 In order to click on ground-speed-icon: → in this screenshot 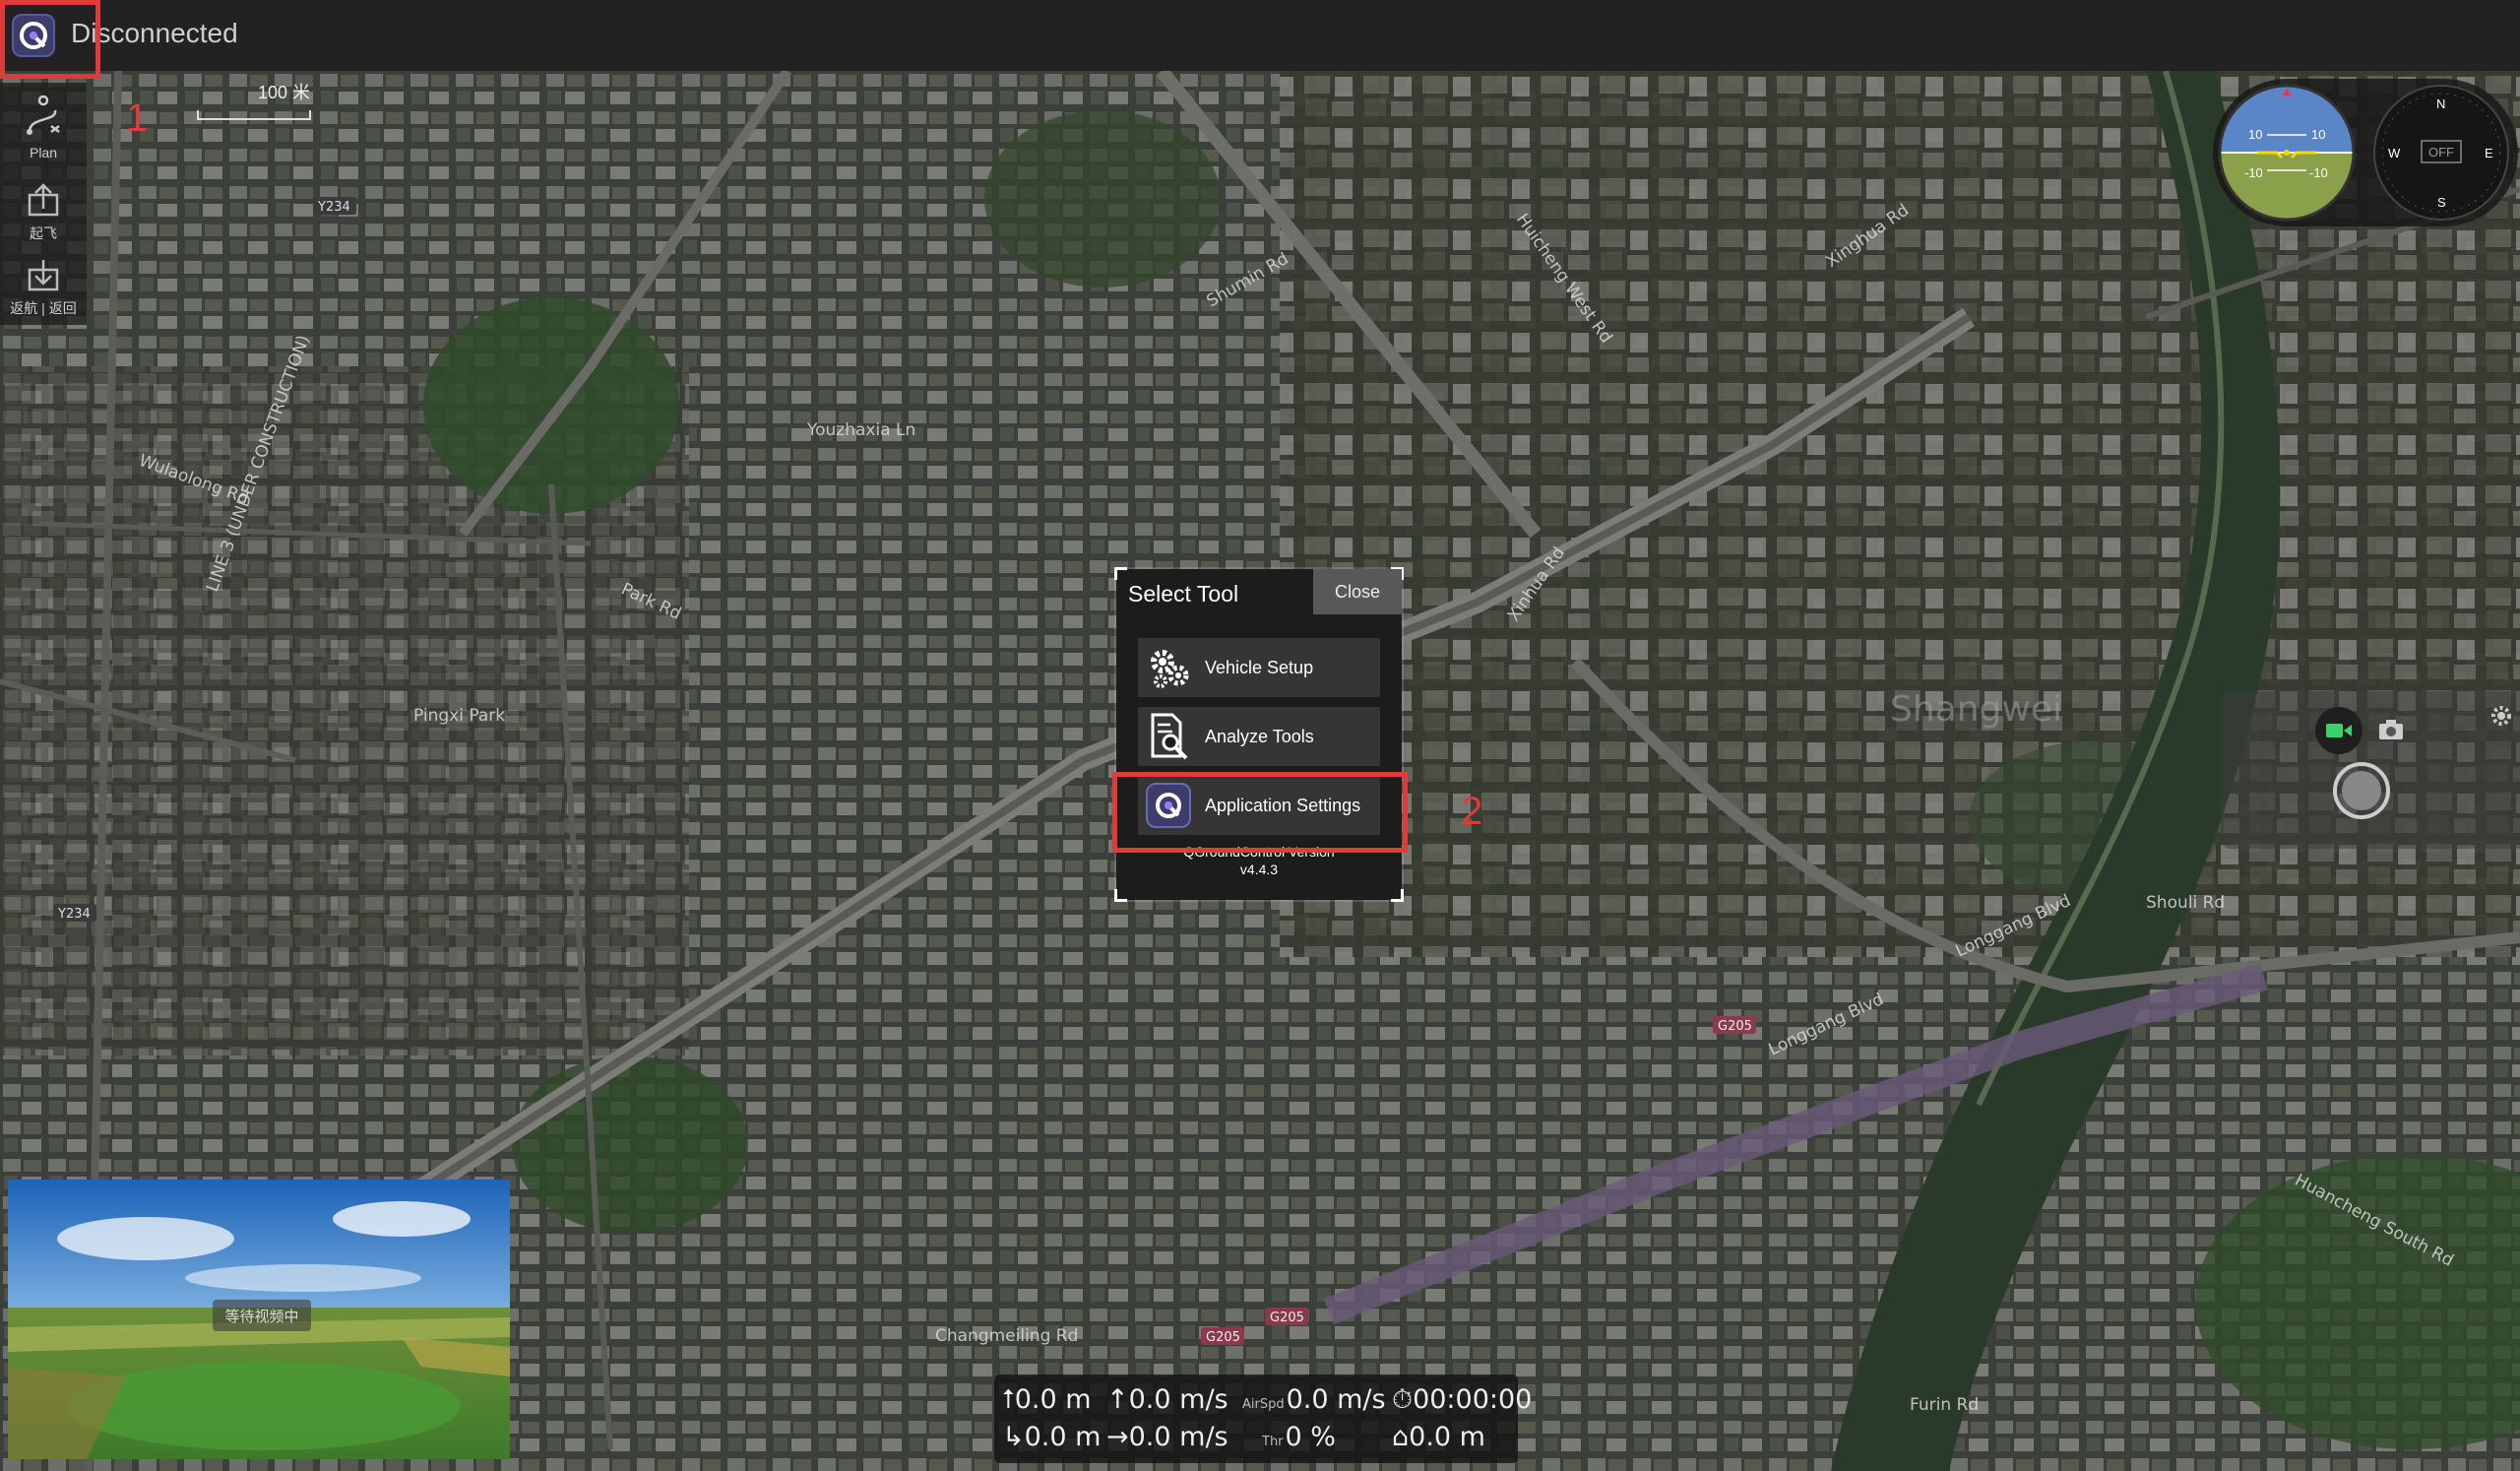, I will do `click(1117, 1437)`.